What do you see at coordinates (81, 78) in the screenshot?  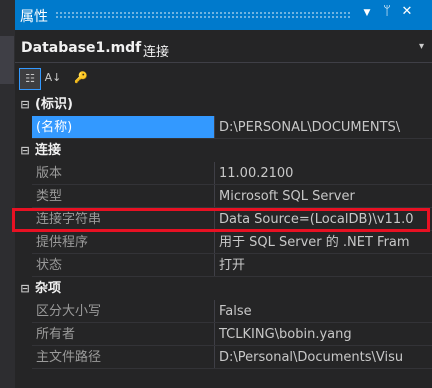 I see `property-pages-icon: 🔑` at bounding box center [81, 78].